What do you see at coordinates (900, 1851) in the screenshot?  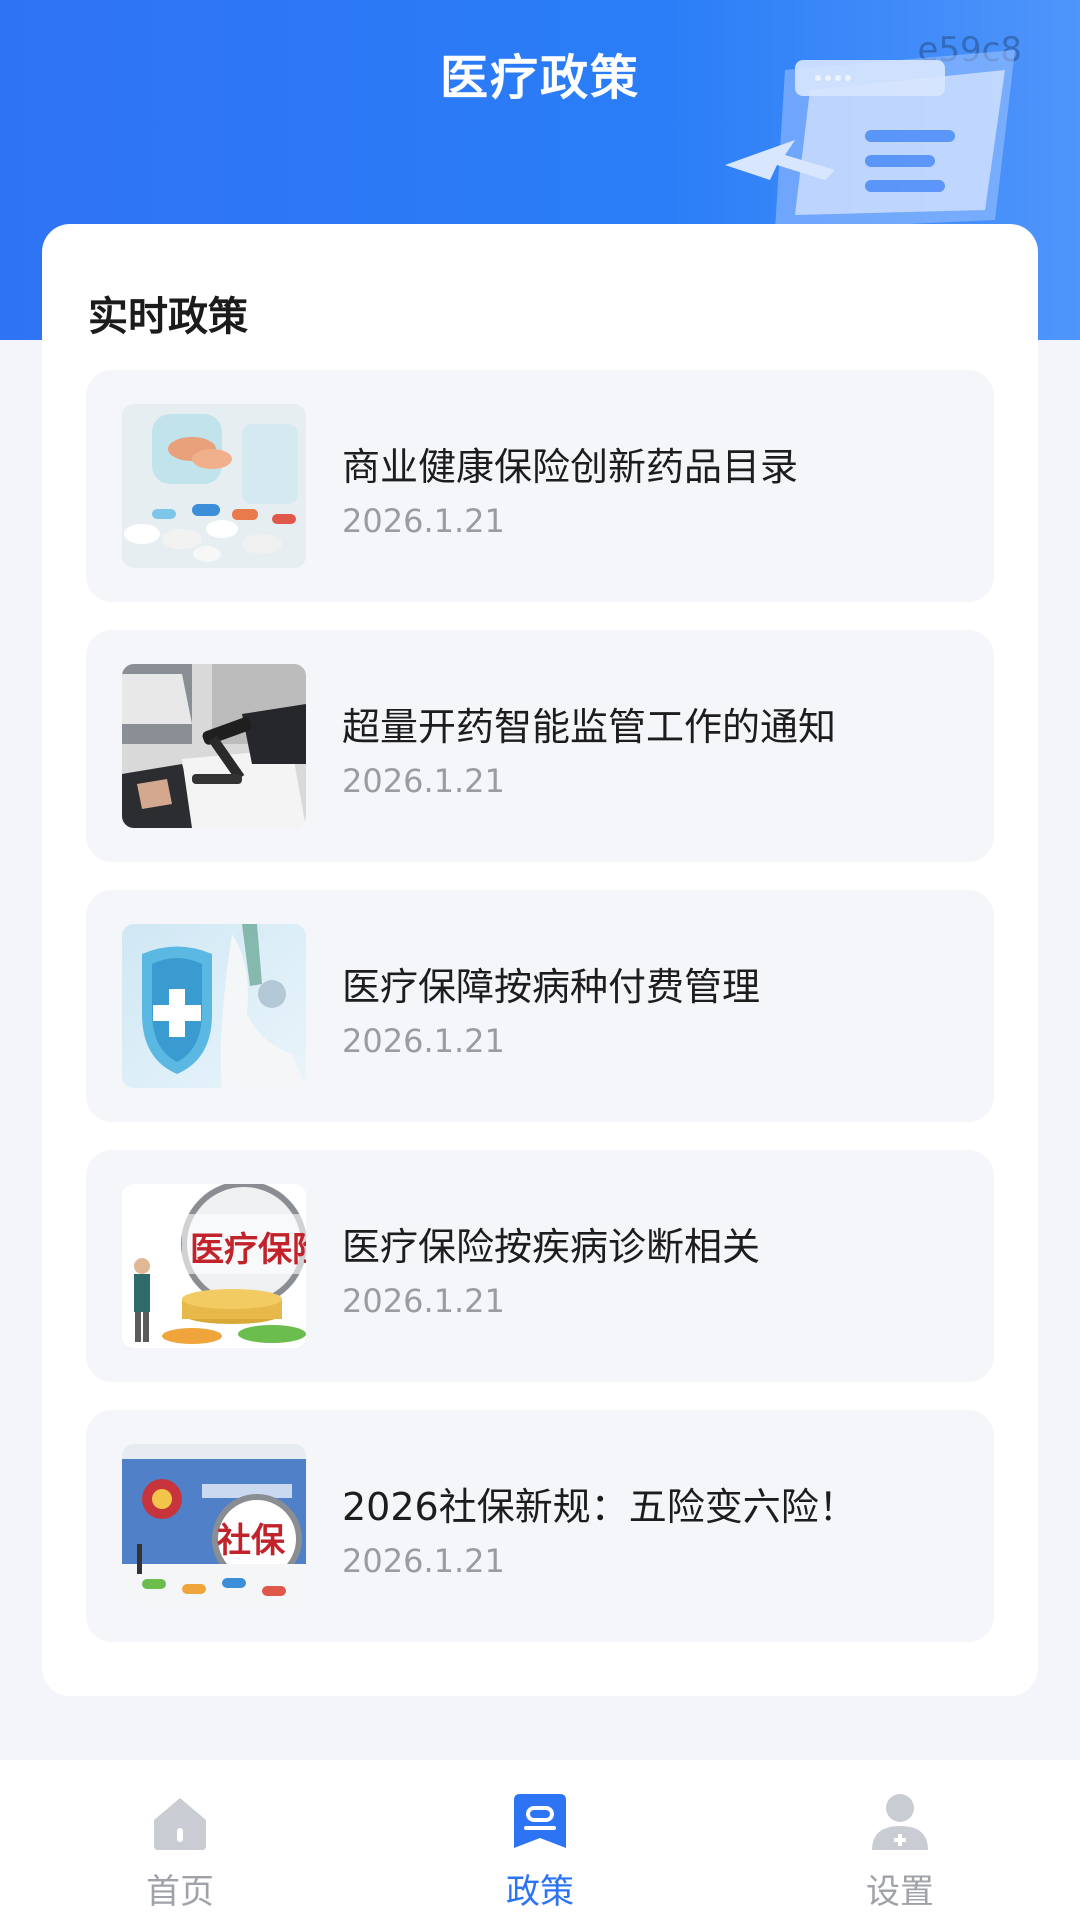 I see `tab-settings: 设置` at bounding box center [900, 1851].